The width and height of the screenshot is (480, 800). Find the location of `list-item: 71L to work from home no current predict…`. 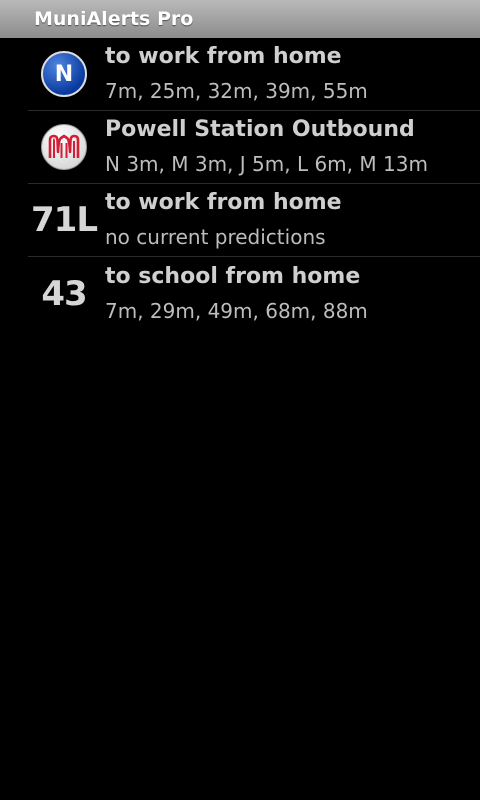

list-item: 71L to work from home no current predict… is located at coordinates (254, 220).